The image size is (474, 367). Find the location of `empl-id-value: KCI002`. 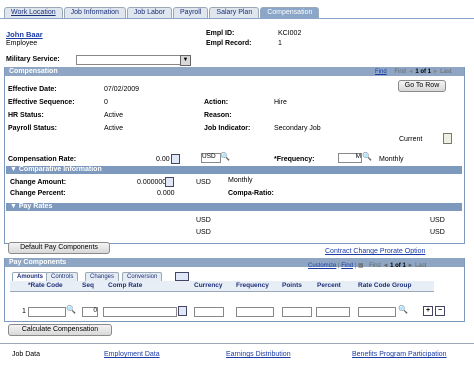

empl-id-value: KCI002 is located at coordinates (290, 33).